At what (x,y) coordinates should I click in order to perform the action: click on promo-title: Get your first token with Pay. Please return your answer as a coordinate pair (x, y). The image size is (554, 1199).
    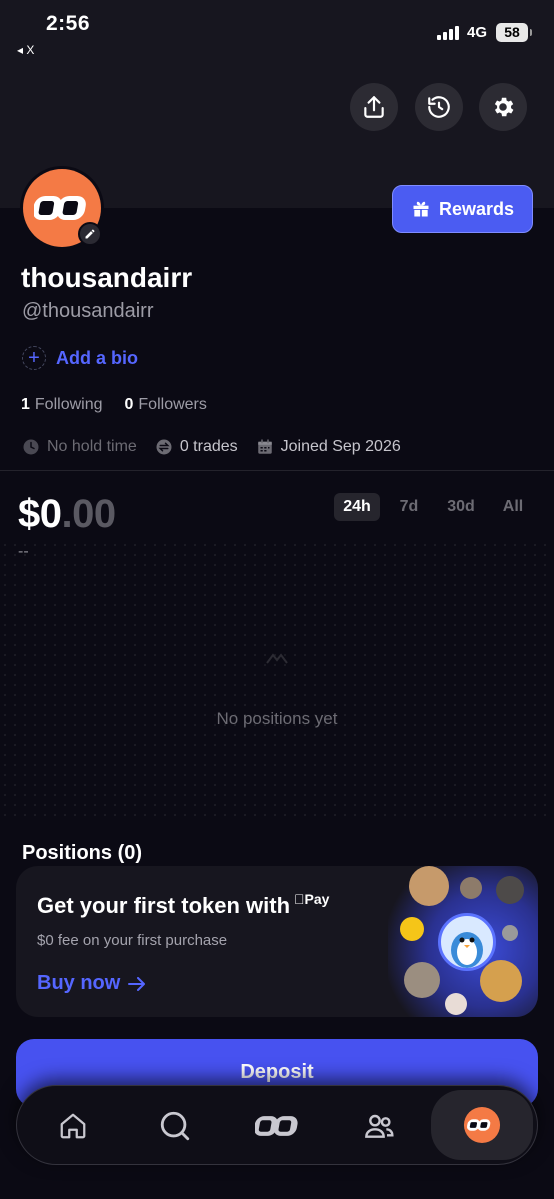
    Looking at the image, I should click on (183, 905).